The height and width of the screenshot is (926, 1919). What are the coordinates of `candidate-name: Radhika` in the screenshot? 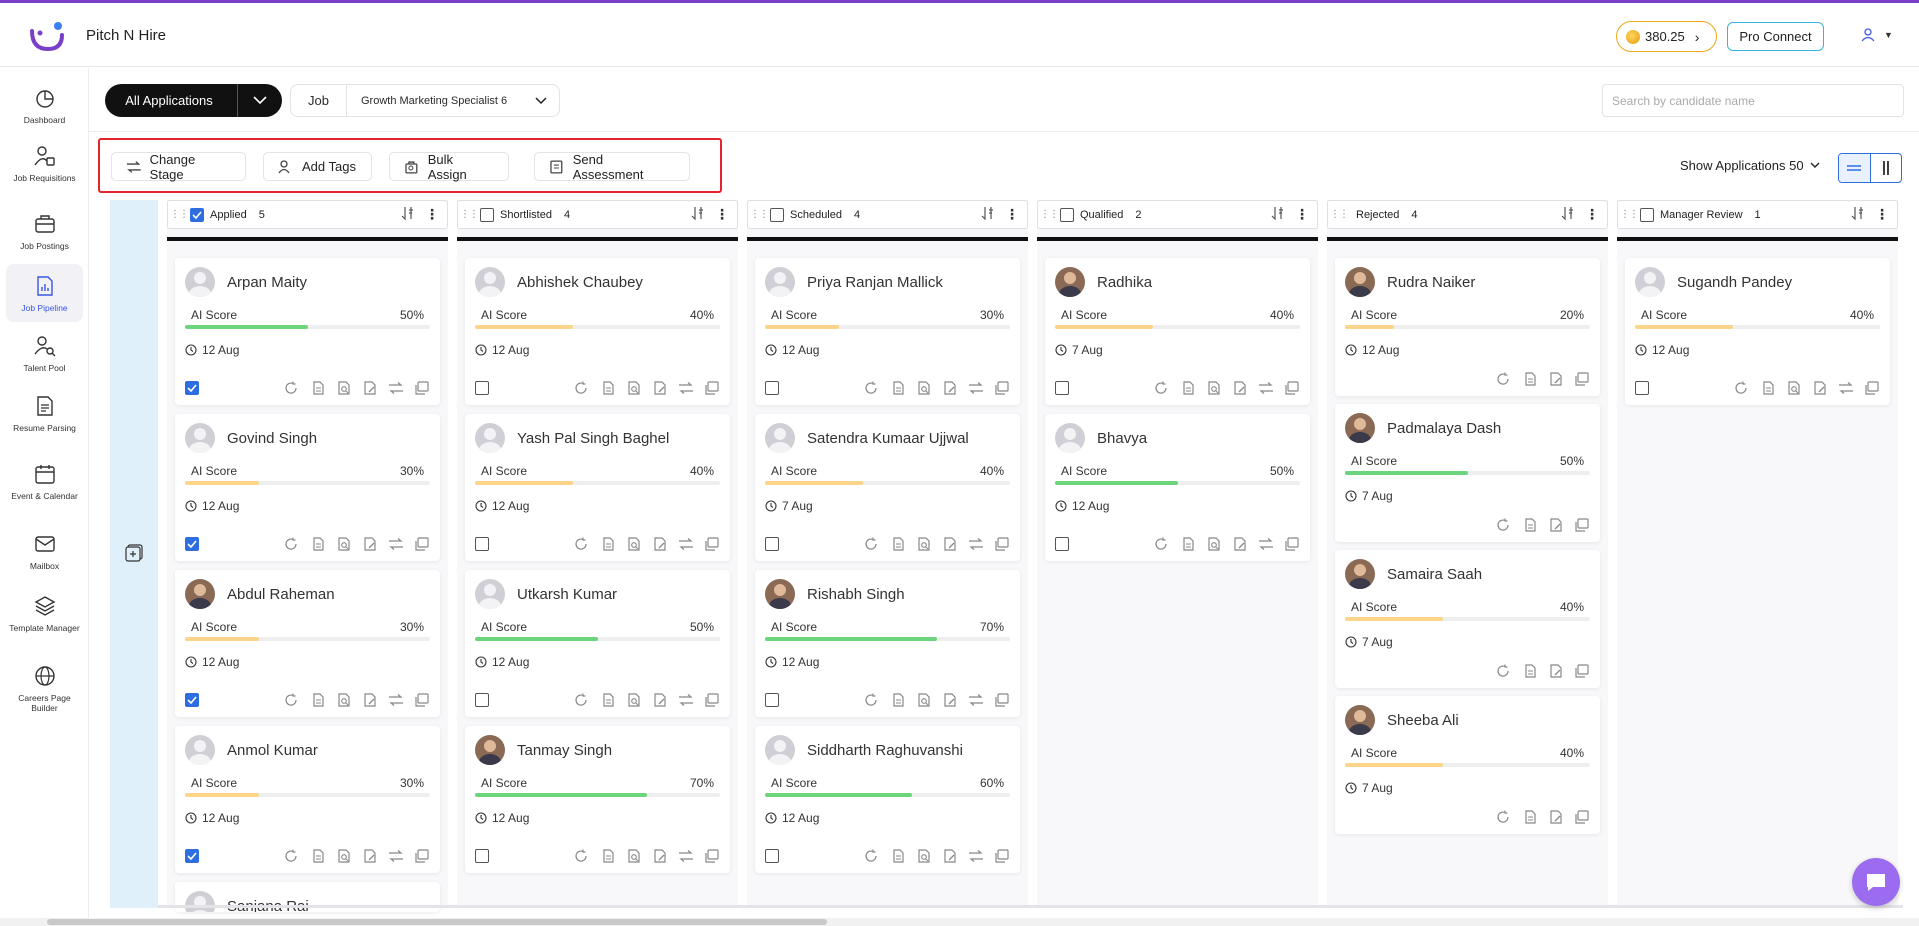 It's located at (1124, 282).